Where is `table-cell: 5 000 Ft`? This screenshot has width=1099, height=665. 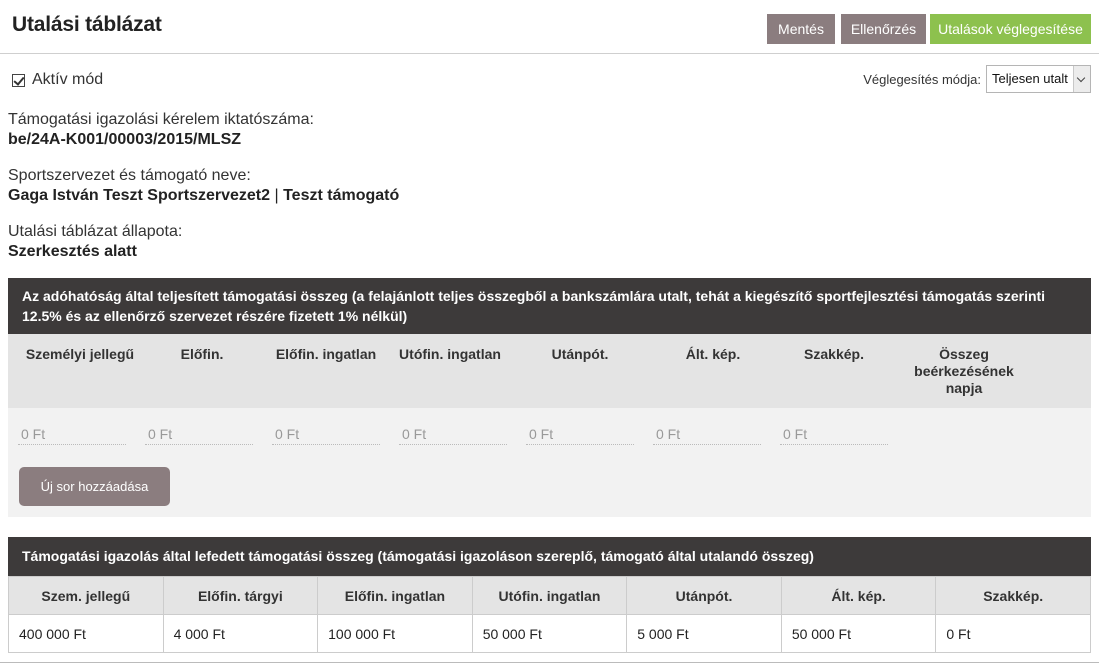 table-cell: 5 000 Ft is located at coordinates (704, 633).